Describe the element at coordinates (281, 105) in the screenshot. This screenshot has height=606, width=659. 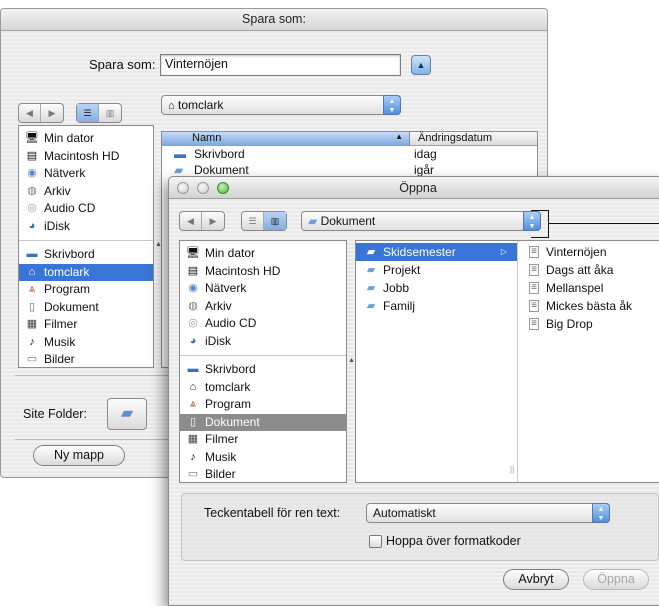
I see `location-popup: ⌂ tomclark ▲ ▼` at that location.